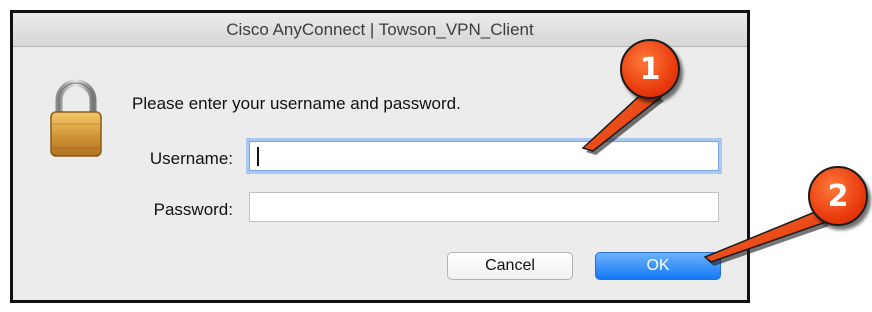  Describe the element at coordinates (193, 209) in the screenshot. I see `password-label: Password:` at that location.